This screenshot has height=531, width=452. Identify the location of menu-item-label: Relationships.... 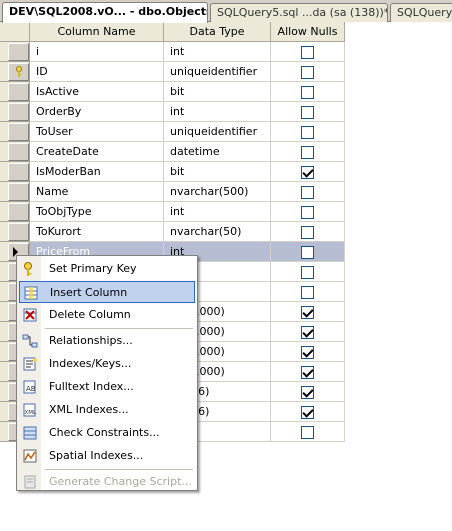
(91, 340).